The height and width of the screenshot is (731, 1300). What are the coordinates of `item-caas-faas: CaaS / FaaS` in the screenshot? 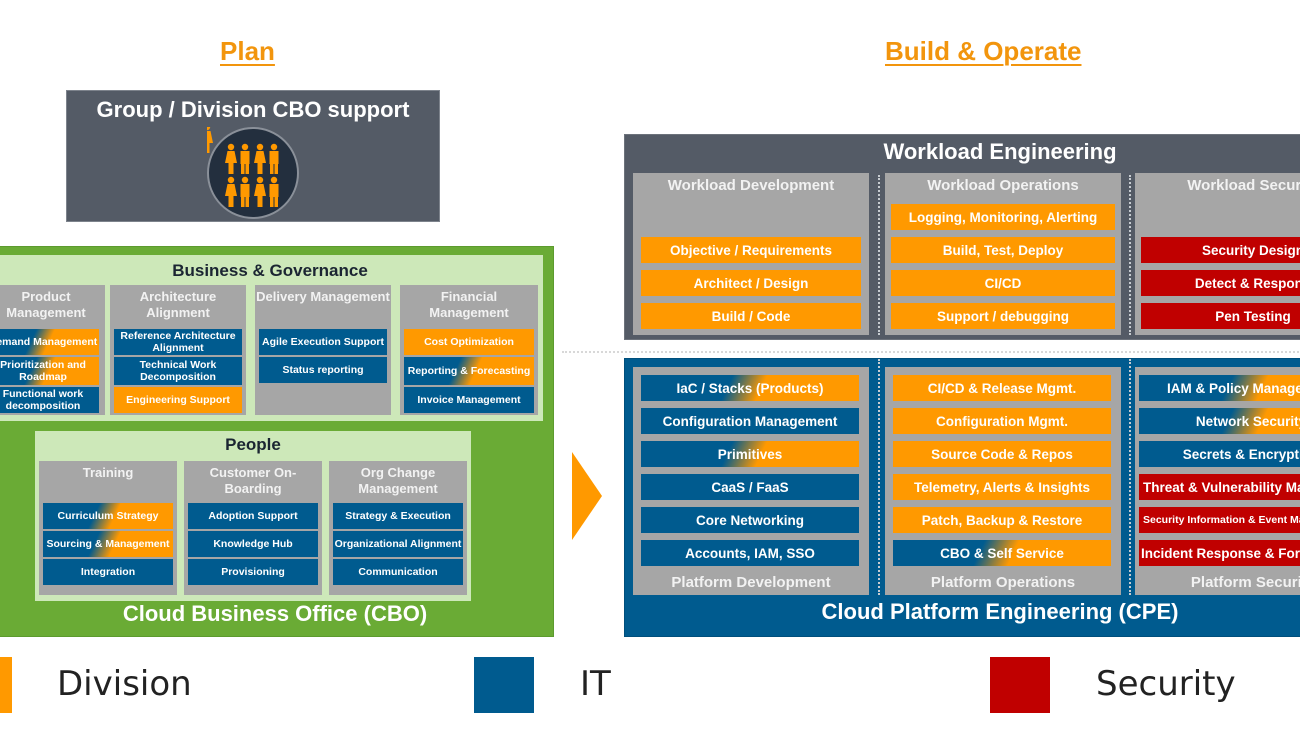 It's located at (750, 487).